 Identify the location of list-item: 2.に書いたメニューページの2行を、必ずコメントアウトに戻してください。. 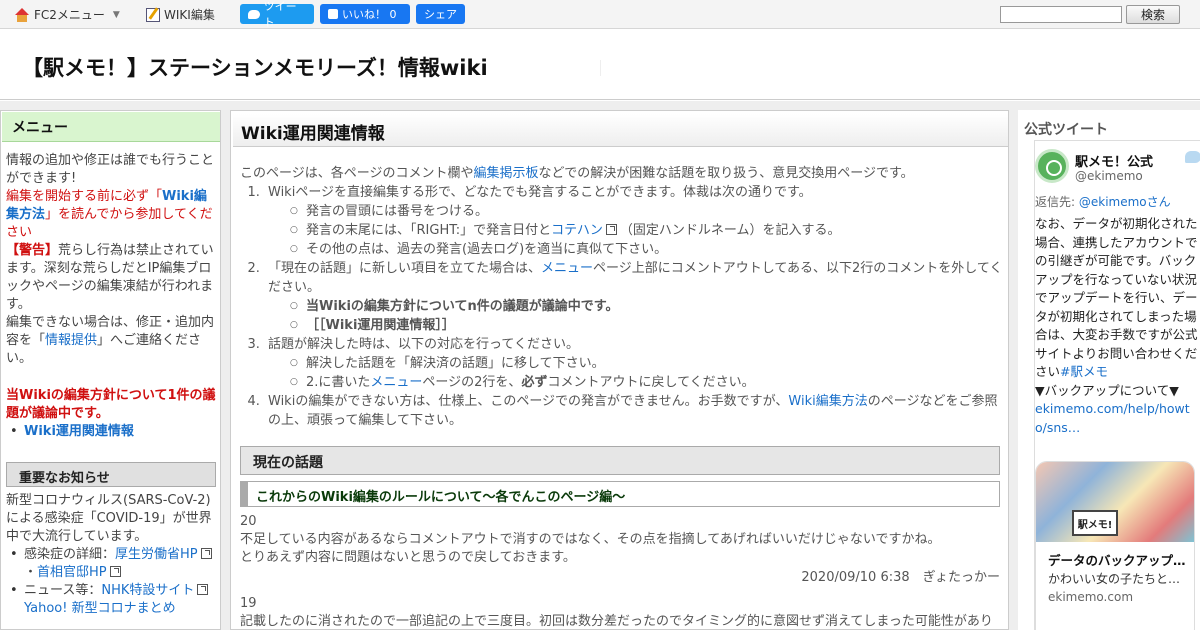
(647, 382).